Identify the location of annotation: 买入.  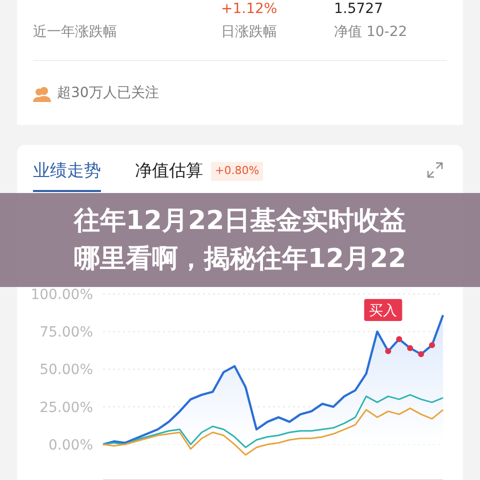
(383, 311).